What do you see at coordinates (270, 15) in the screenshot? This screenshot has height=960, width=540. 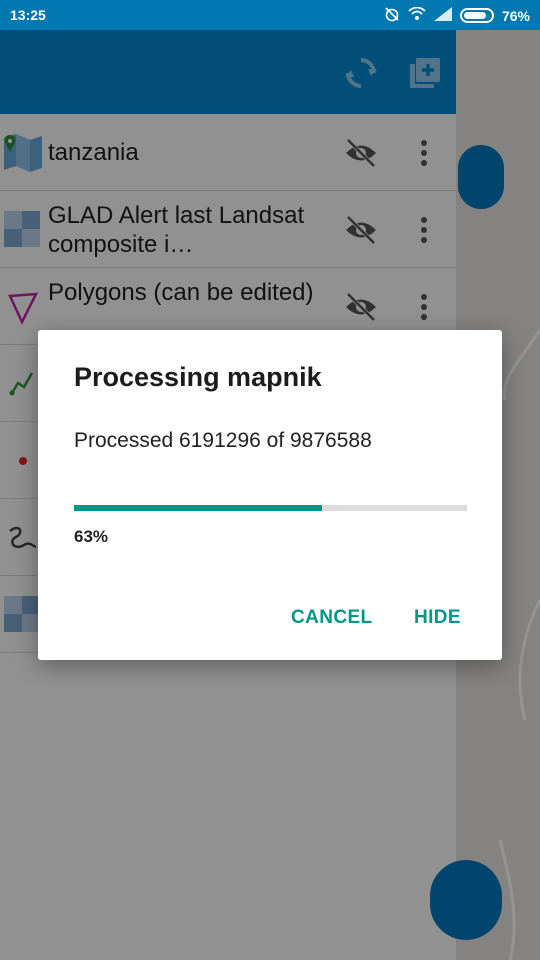 I see `status-bar: 13:25 76%` at bounding box center [270, 15].